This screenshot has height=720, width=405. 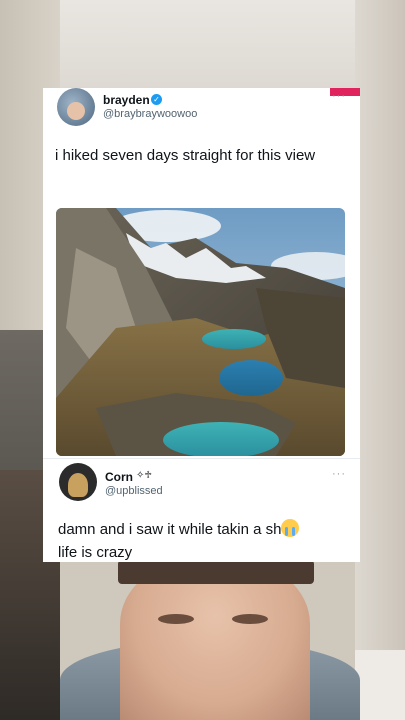 I want to click on author-handle: @braybraywoowoo, so click(x=150, y=114).